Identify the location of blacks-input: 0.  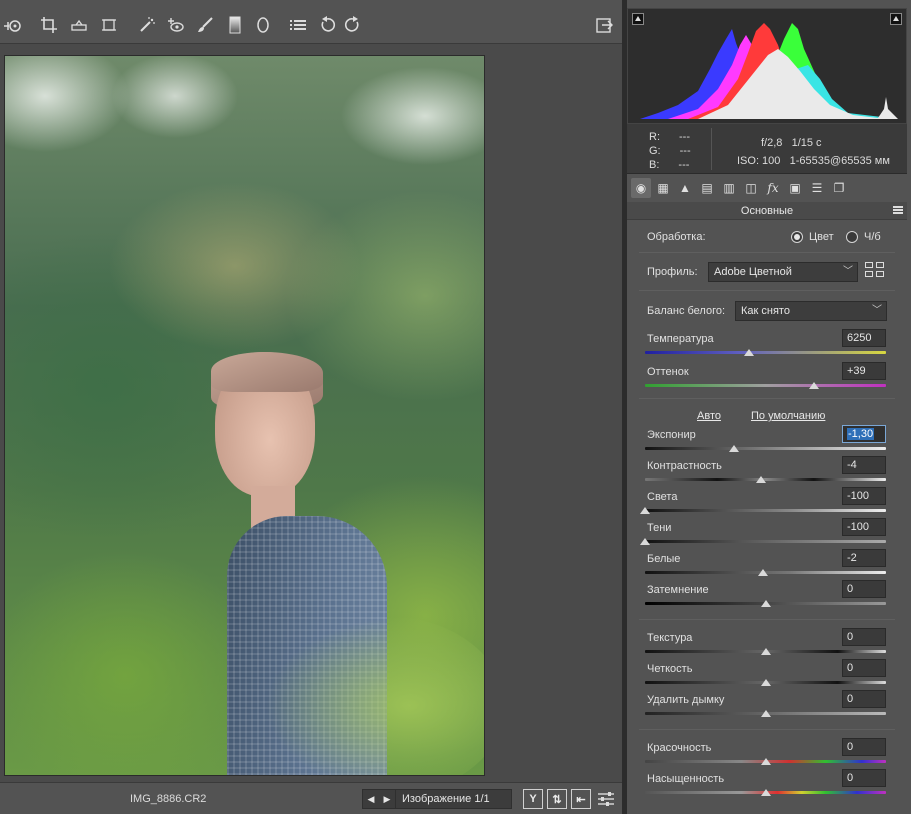
(864, 589).